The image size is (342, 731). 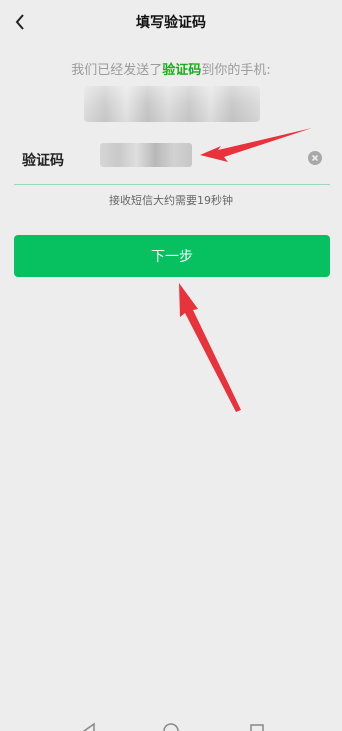 I want to click on triangle-back-icon, so click(x=89, y=726).